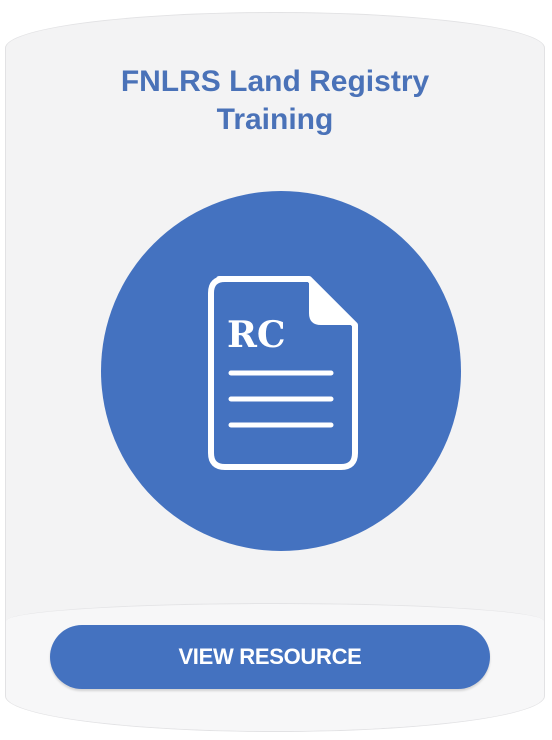 Image resolution: width=552 pixels, height=740 pixels. I want to click on resource-title: FNLRS Land Registry Training, so click(275, 101).